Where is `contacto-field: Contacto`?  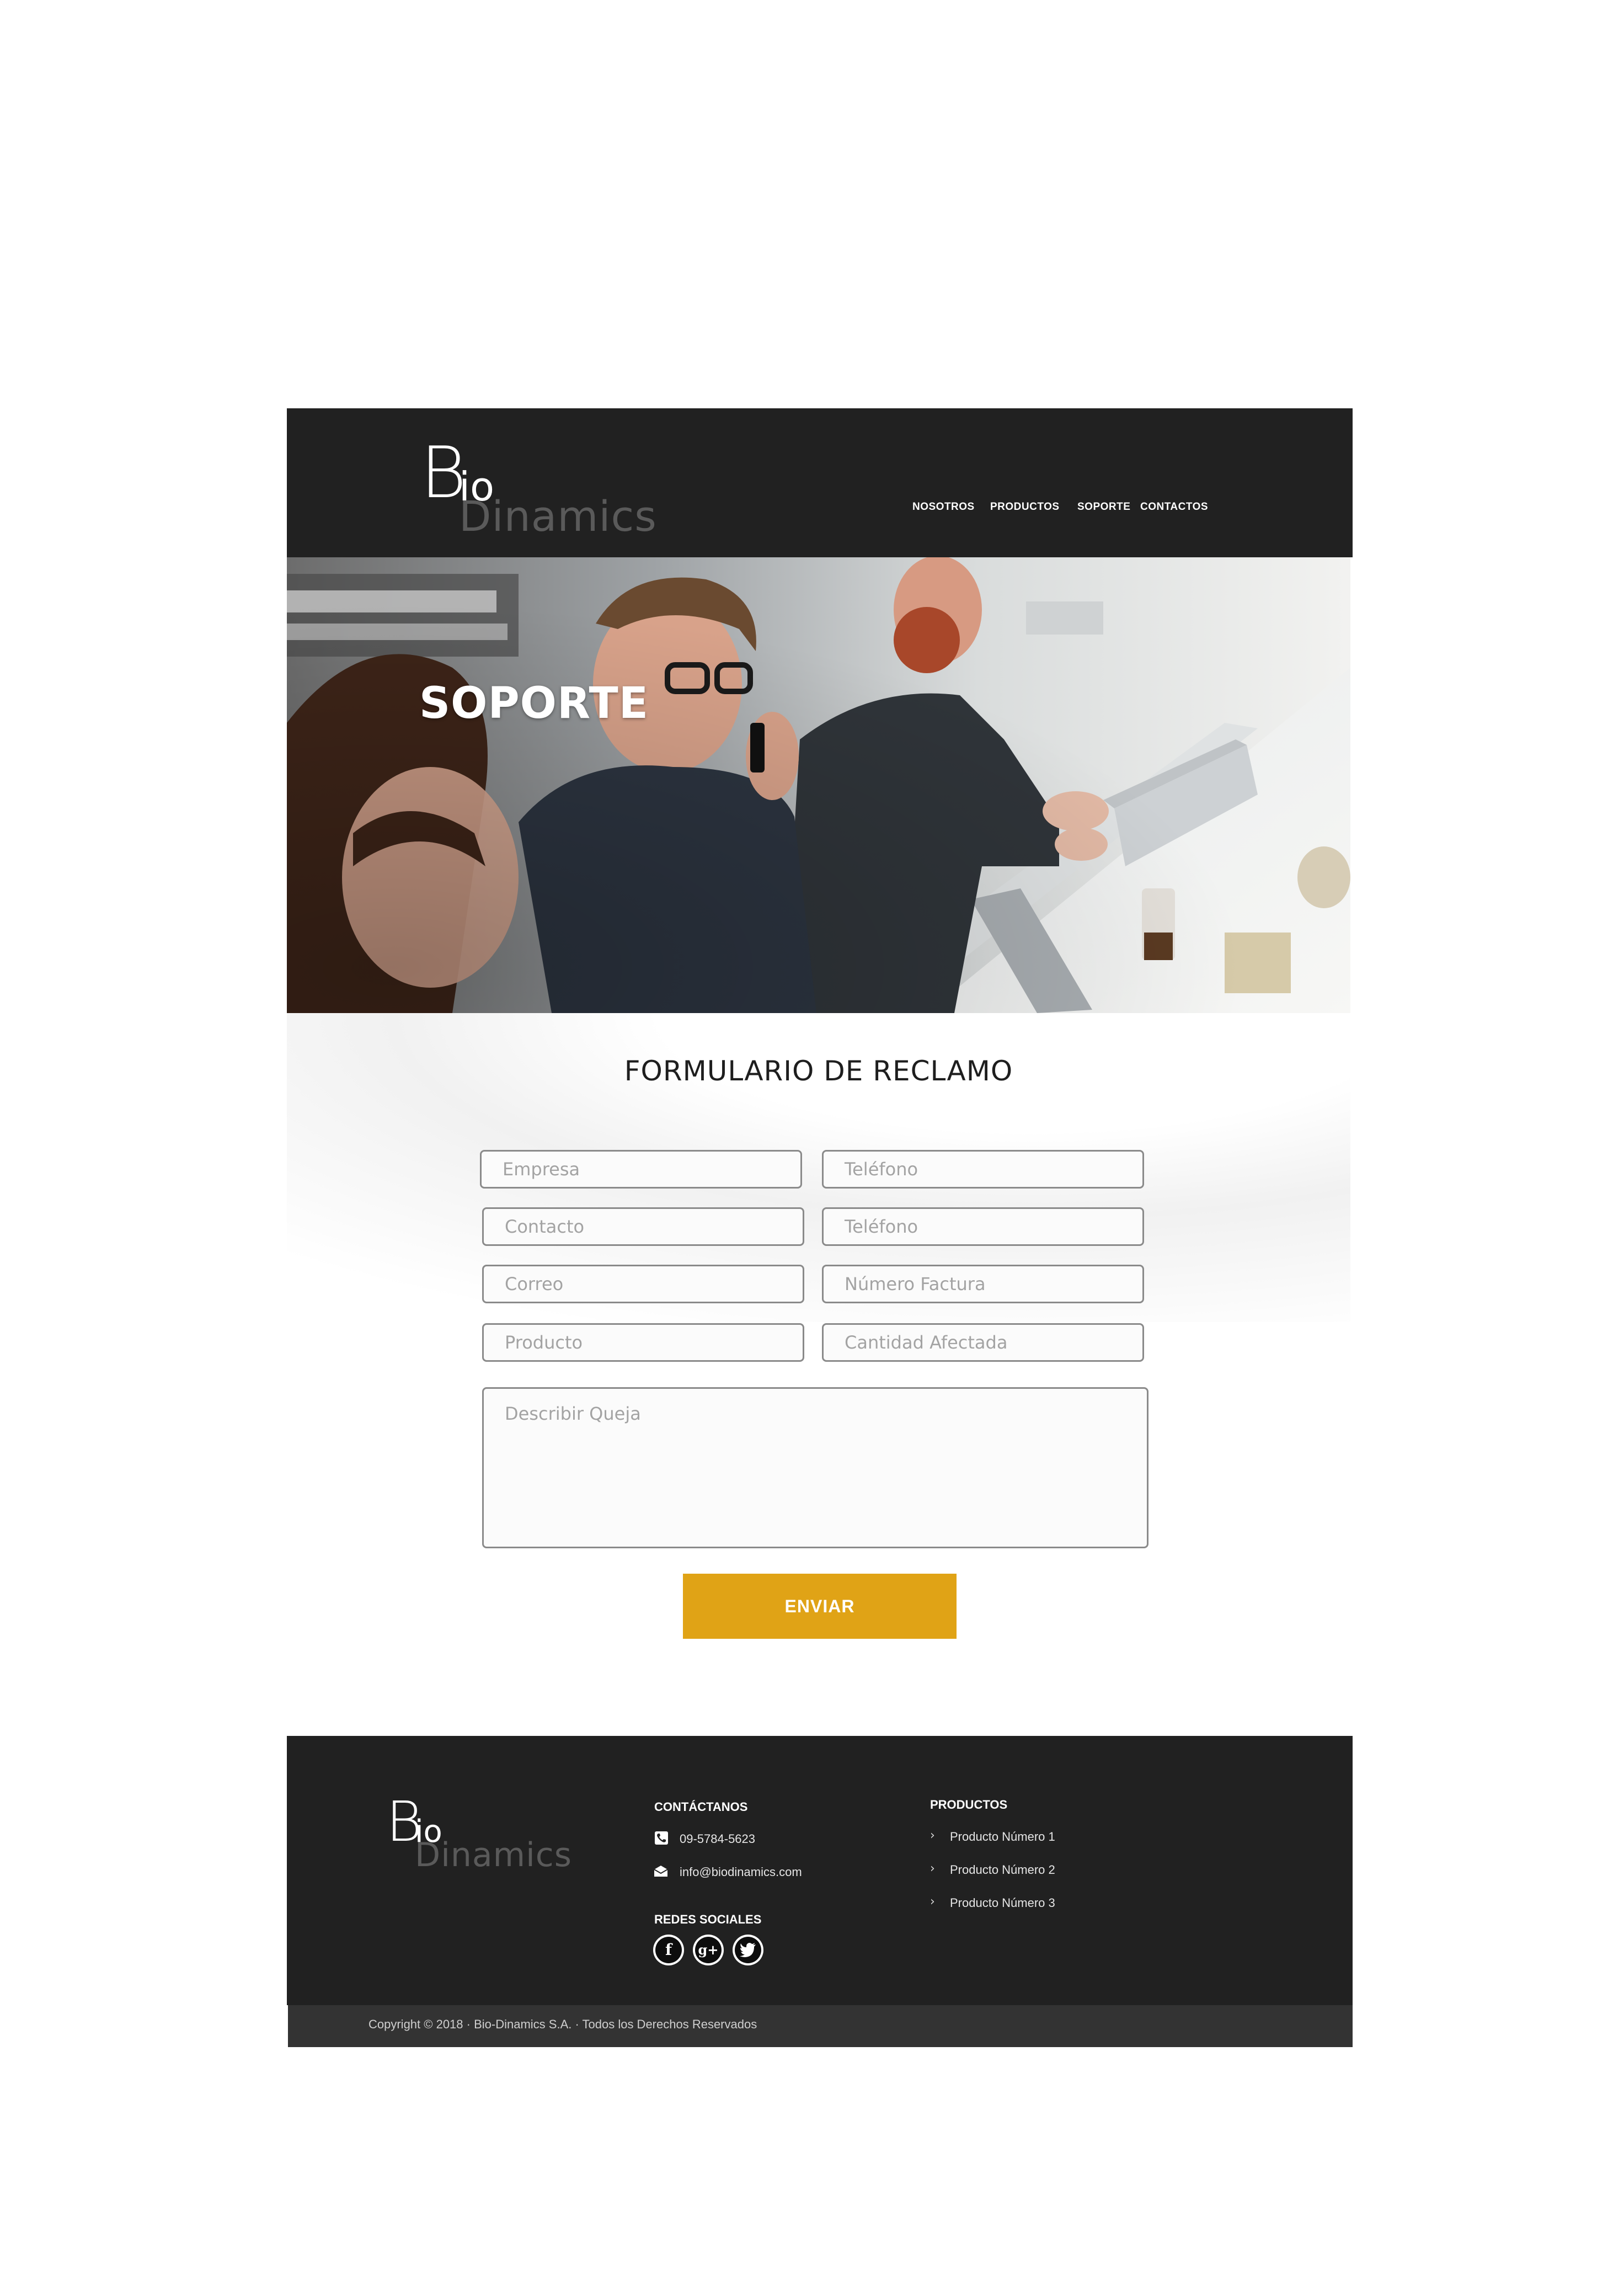 contacto-field: Contacto is located at coordinates (643, 1226).